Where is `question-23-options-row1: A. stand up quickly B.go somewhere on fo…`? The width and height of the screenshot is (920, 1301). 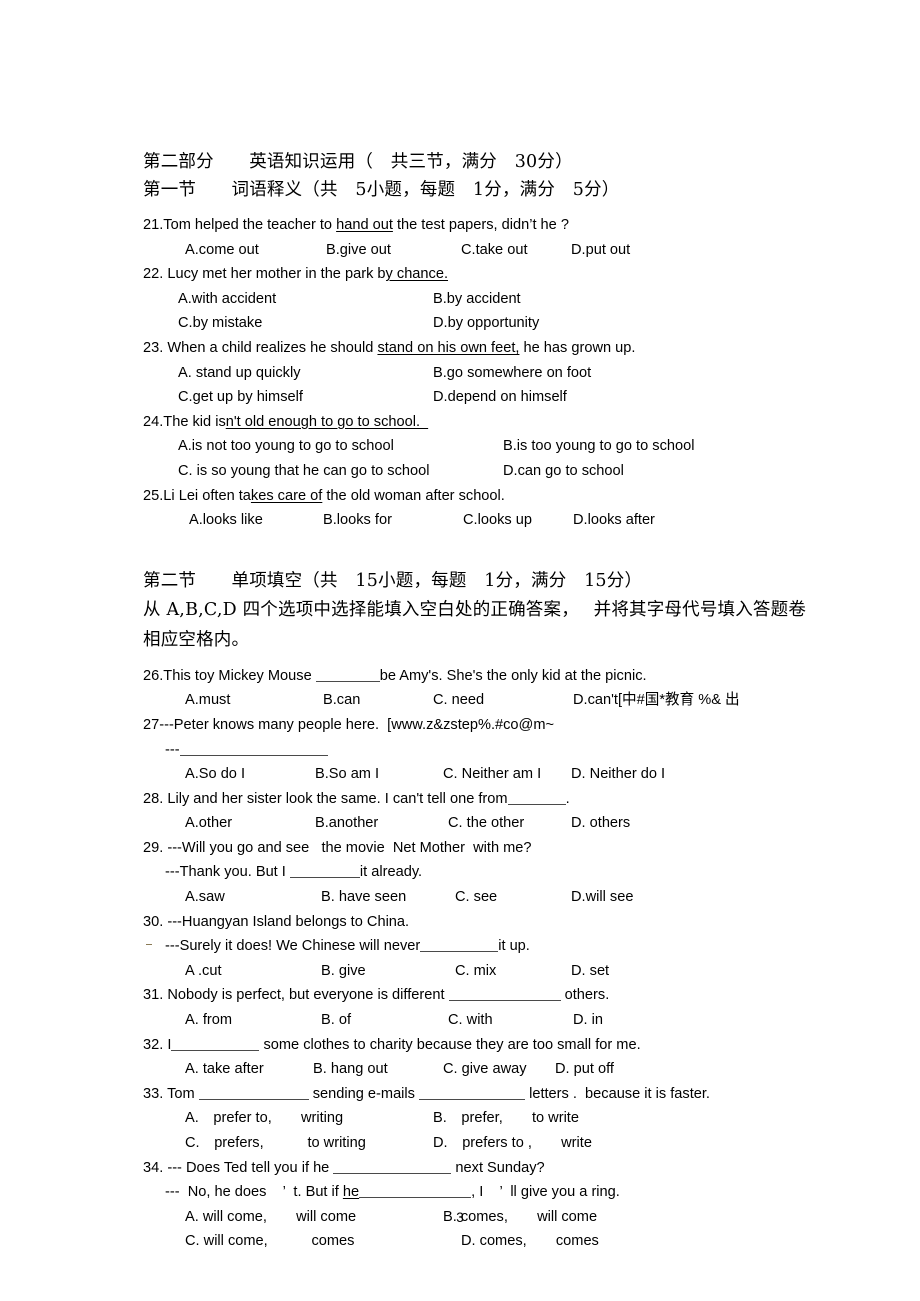 question-23-options-row1: A. stand up quickly B.go somewhere on fo… is located at coordinates (483, 373).